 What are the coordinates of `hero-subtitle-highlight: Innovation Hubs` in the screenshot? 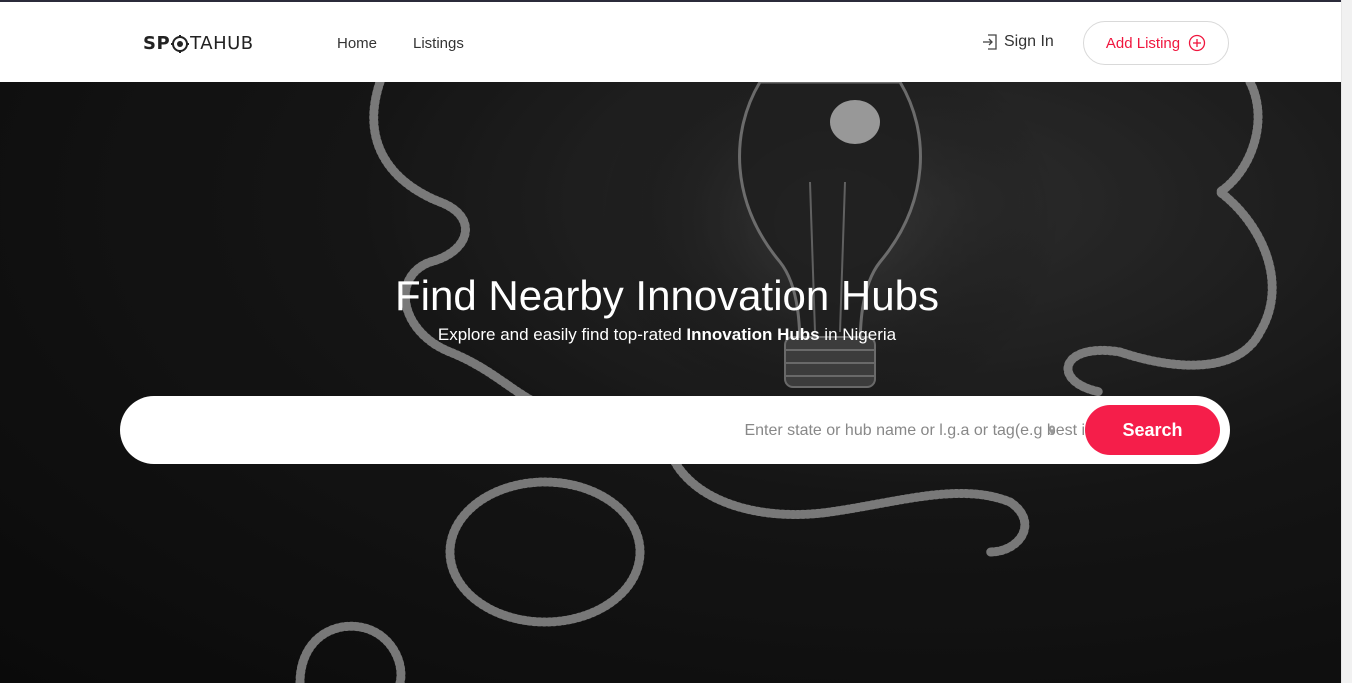 It's located at (753, 334).